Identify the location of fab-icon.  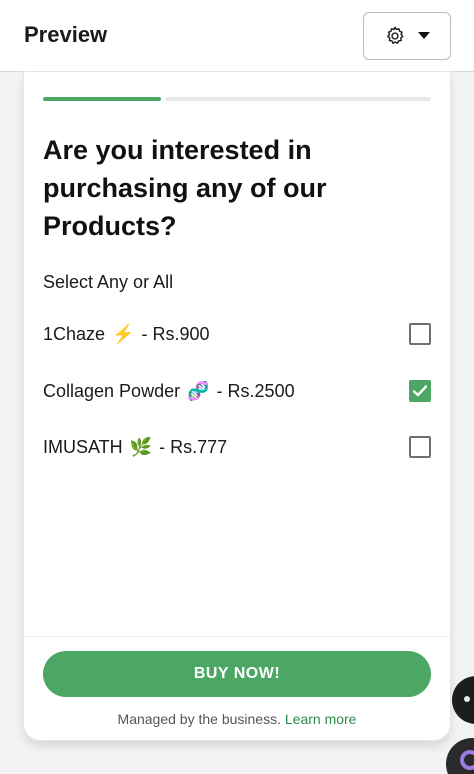
(467, 699).